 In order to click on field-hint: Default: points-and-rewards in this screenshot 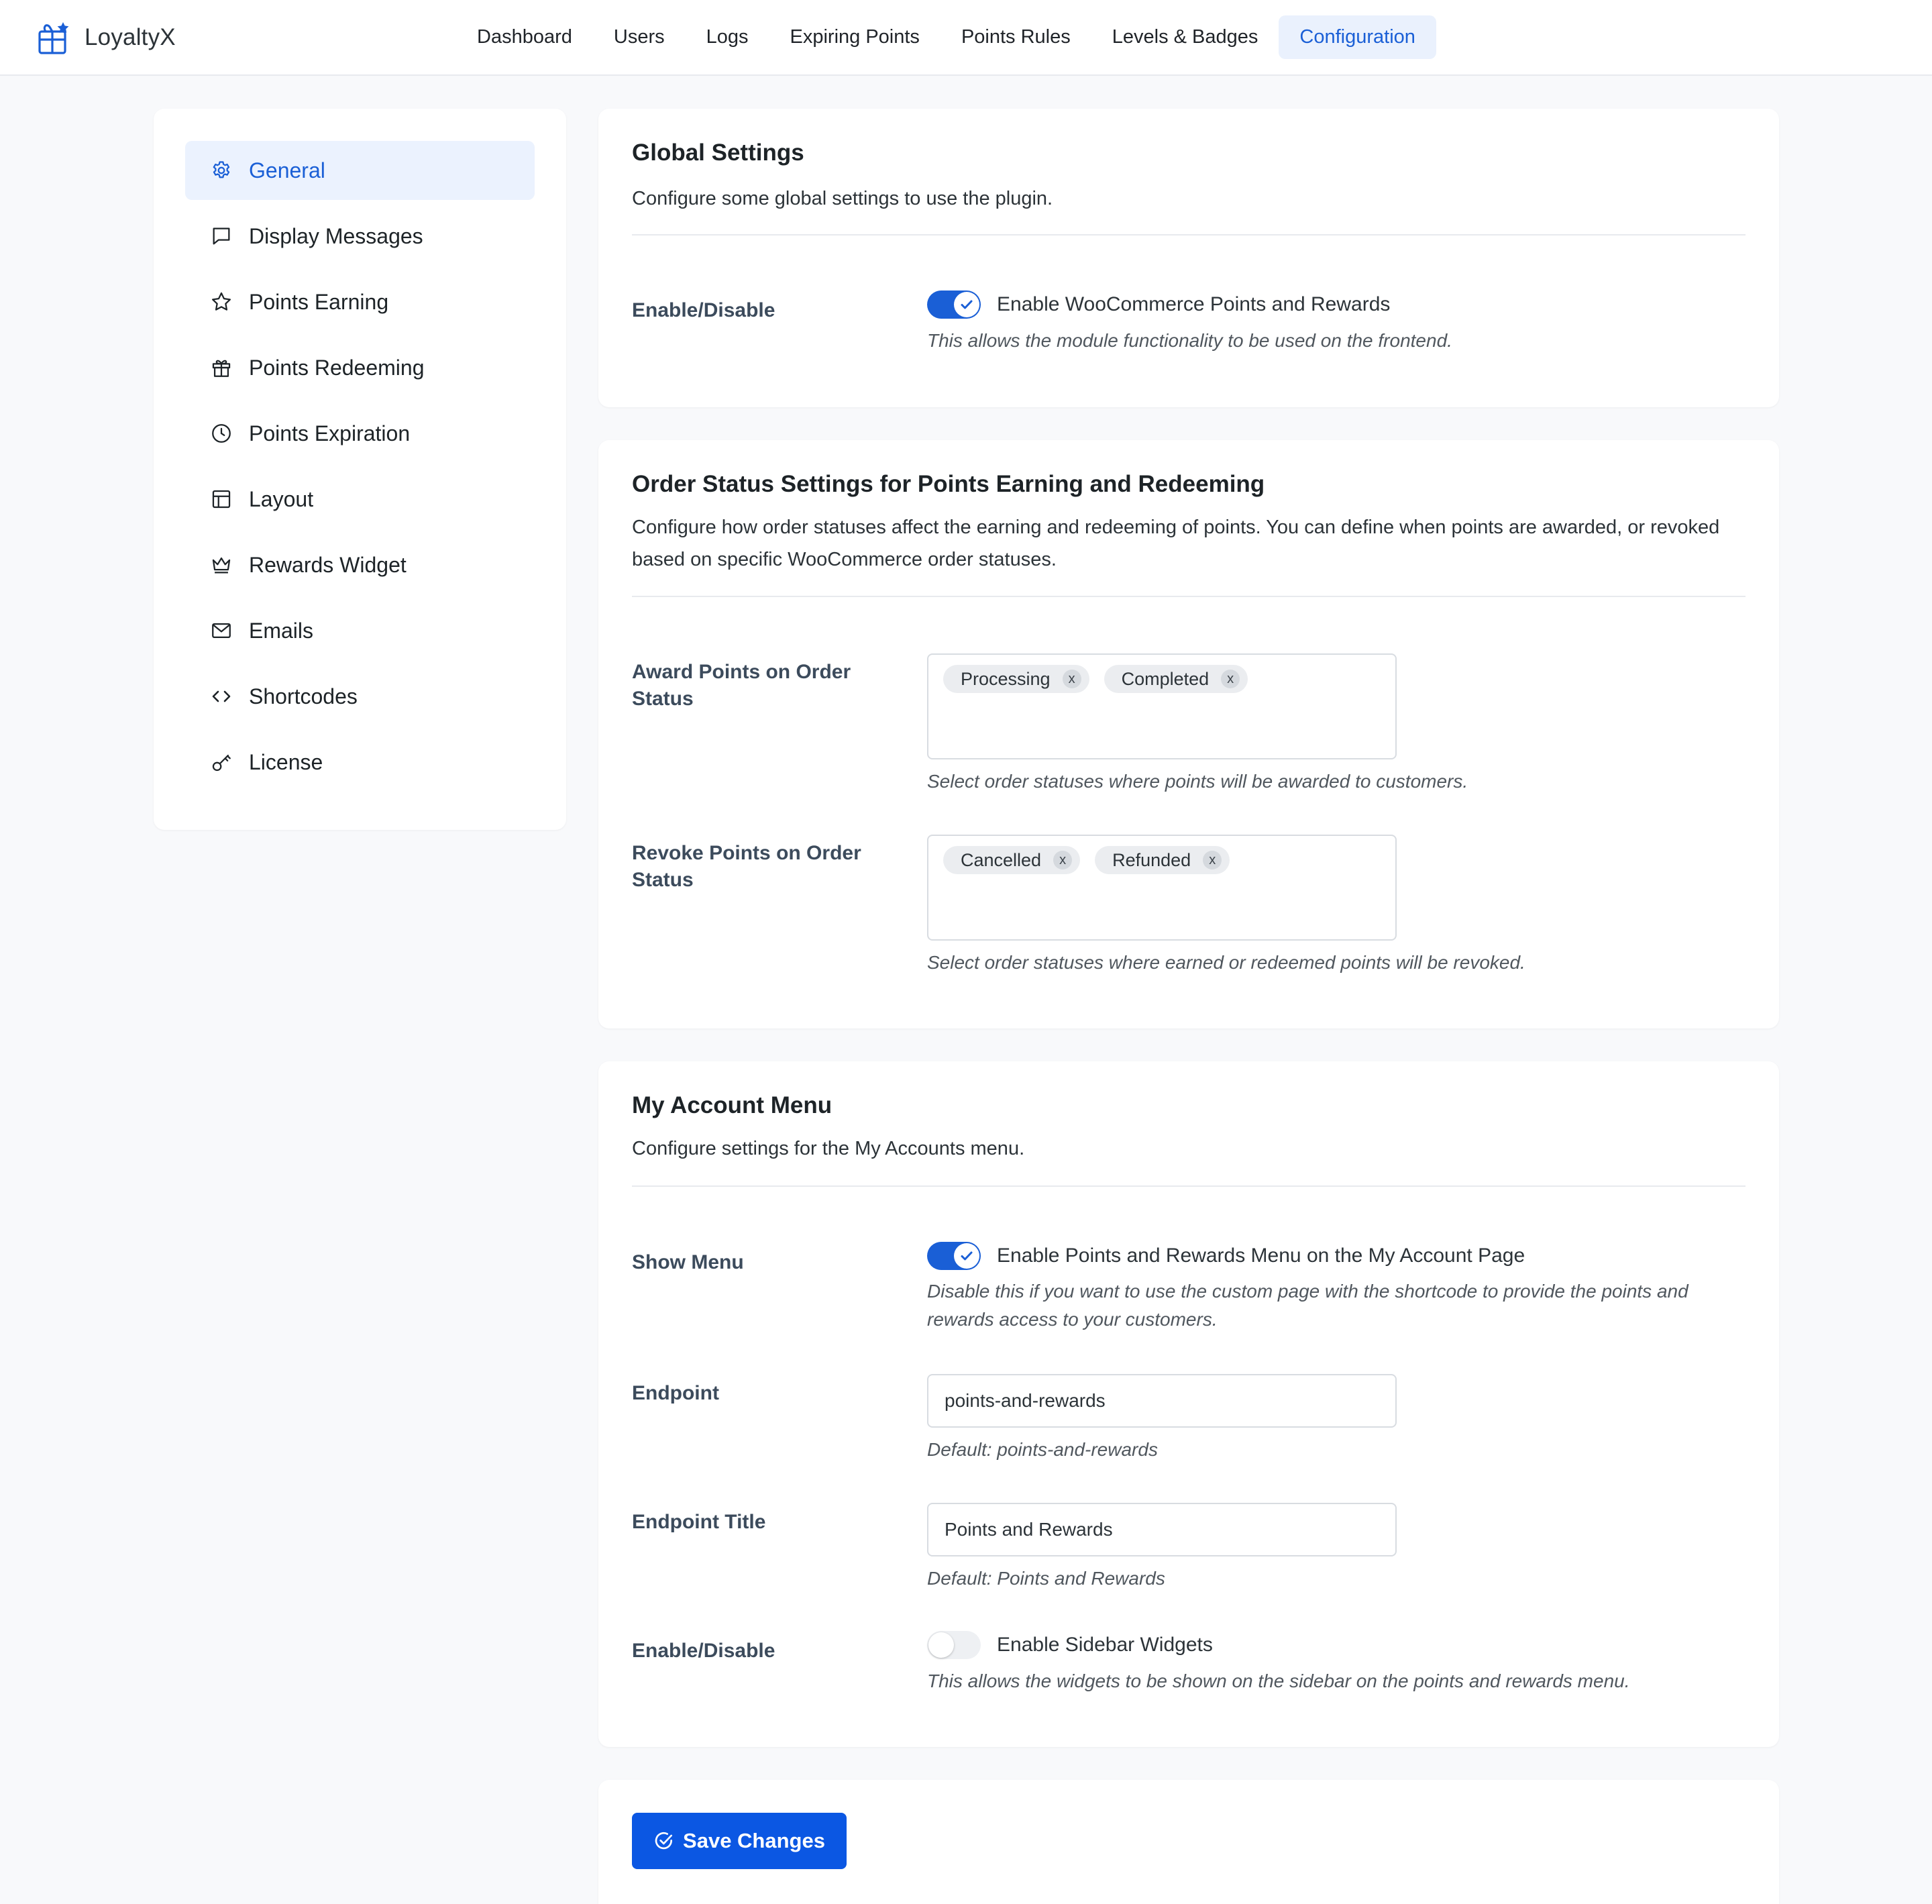, I will do `click(1042, 1449)`.